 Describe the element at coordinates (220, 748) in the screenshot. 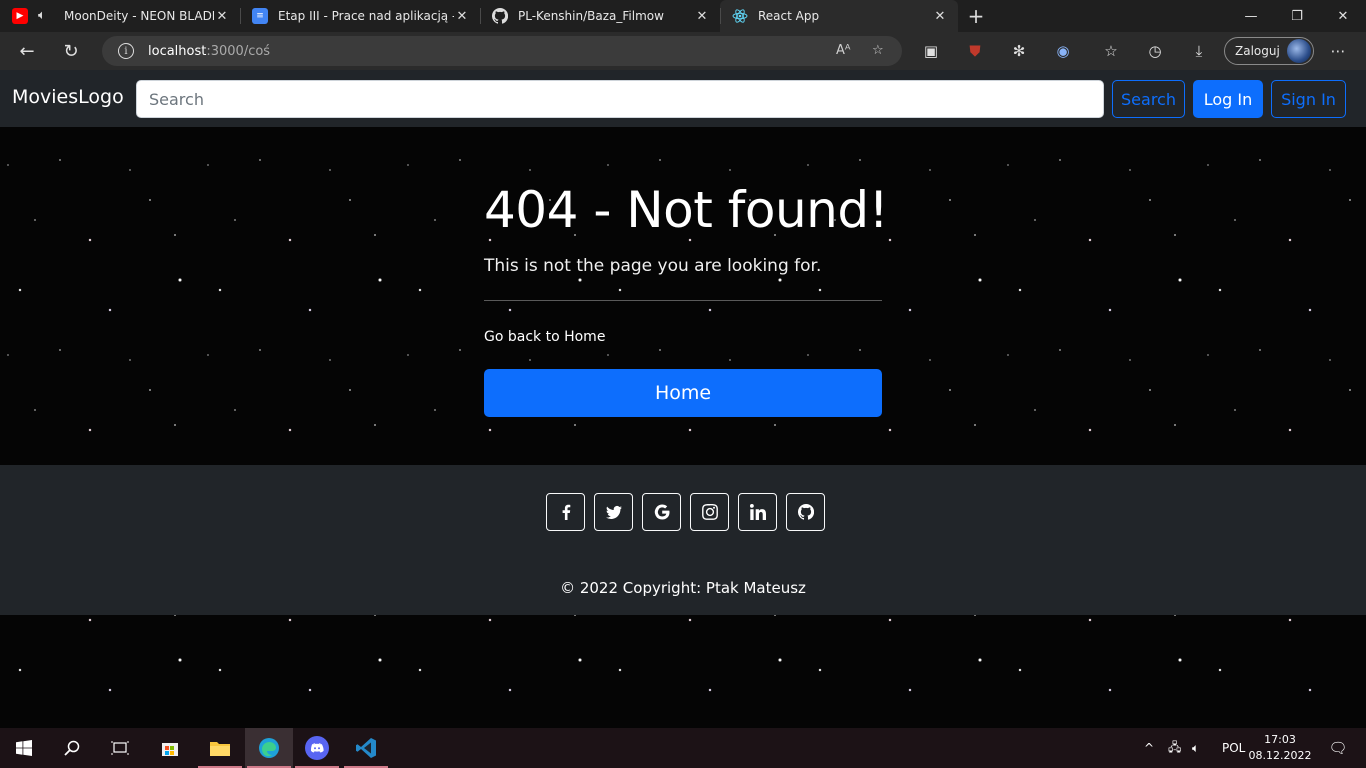

I see `file-explorer-icon` at that location.